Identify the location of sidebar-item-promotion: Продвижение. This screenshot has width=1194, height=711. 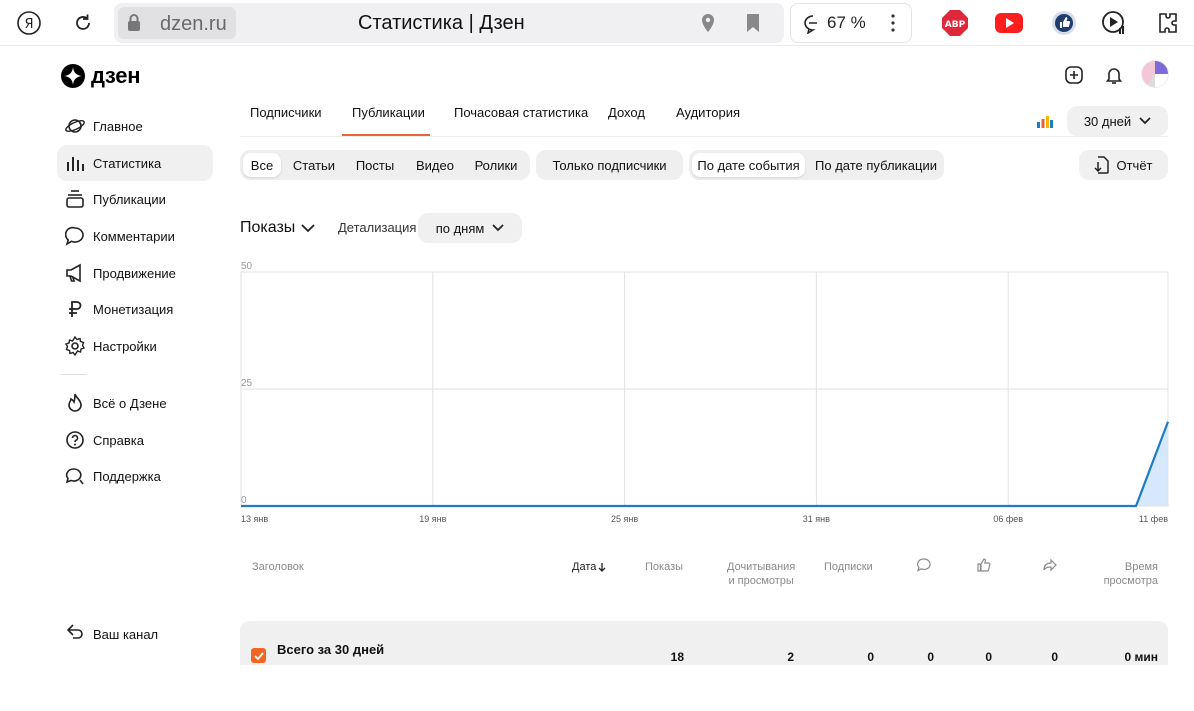
(135, 273).